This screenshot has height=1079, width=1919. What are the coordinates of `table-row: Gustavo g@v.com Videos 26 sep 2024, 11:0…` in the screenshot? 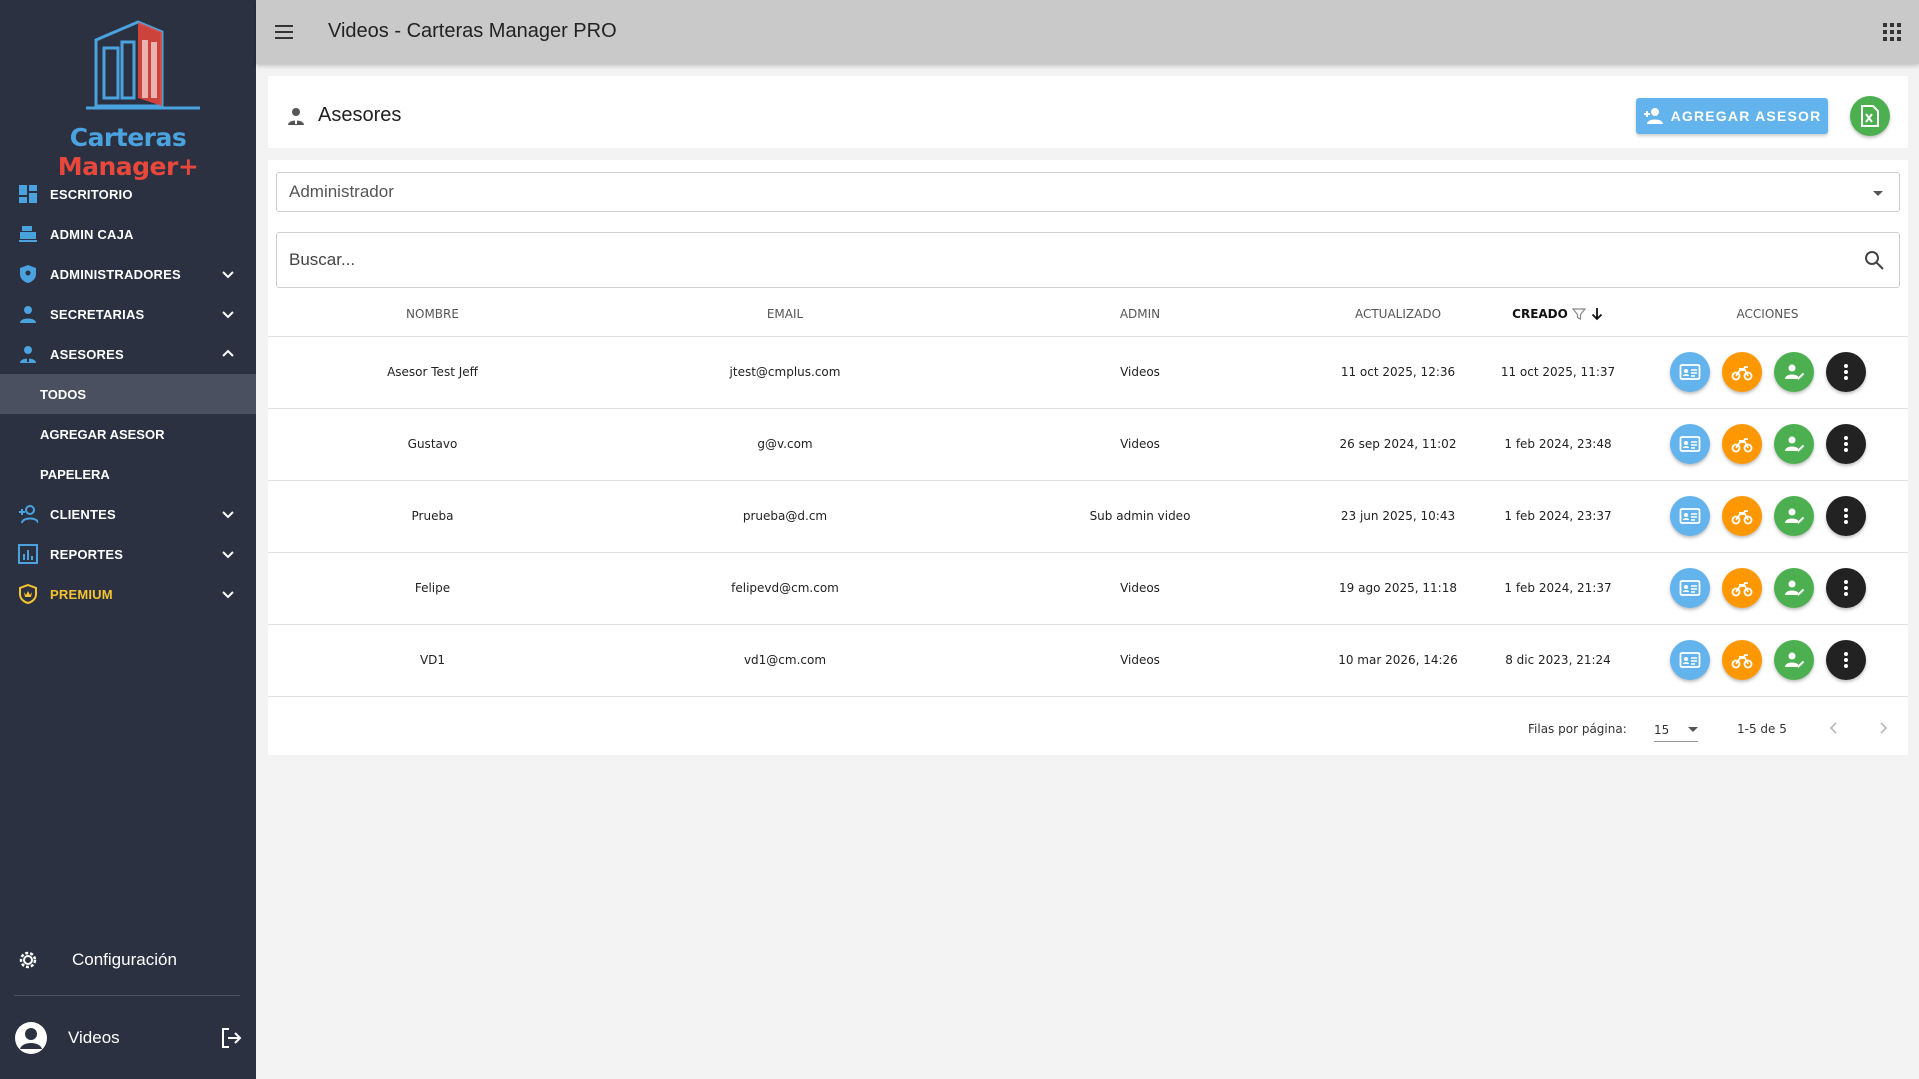 It's located at (1088, 444).